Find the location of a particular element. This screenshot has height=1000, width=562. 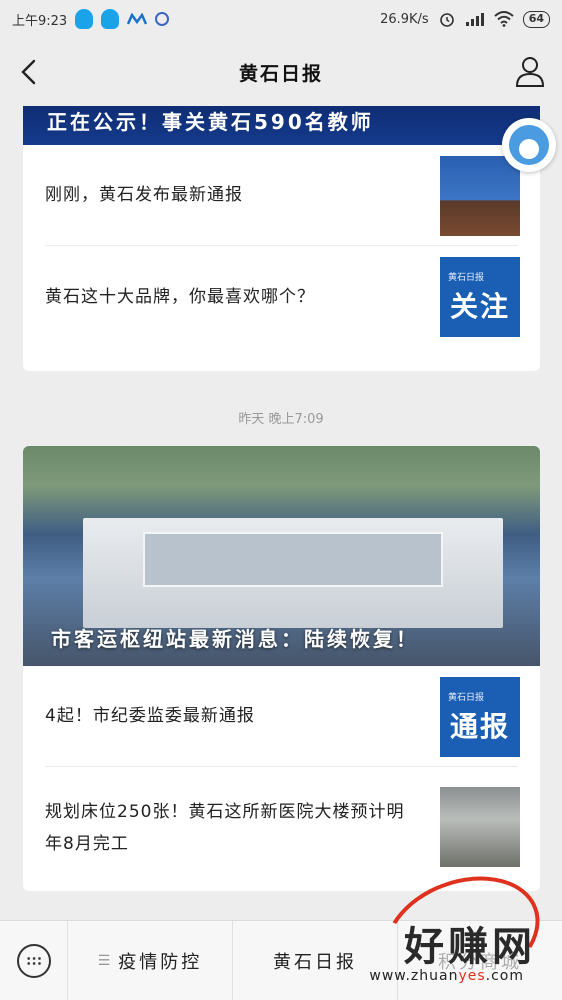

article-thumbnail: 黄石日报 通报 is located at coordinates (480, 717).